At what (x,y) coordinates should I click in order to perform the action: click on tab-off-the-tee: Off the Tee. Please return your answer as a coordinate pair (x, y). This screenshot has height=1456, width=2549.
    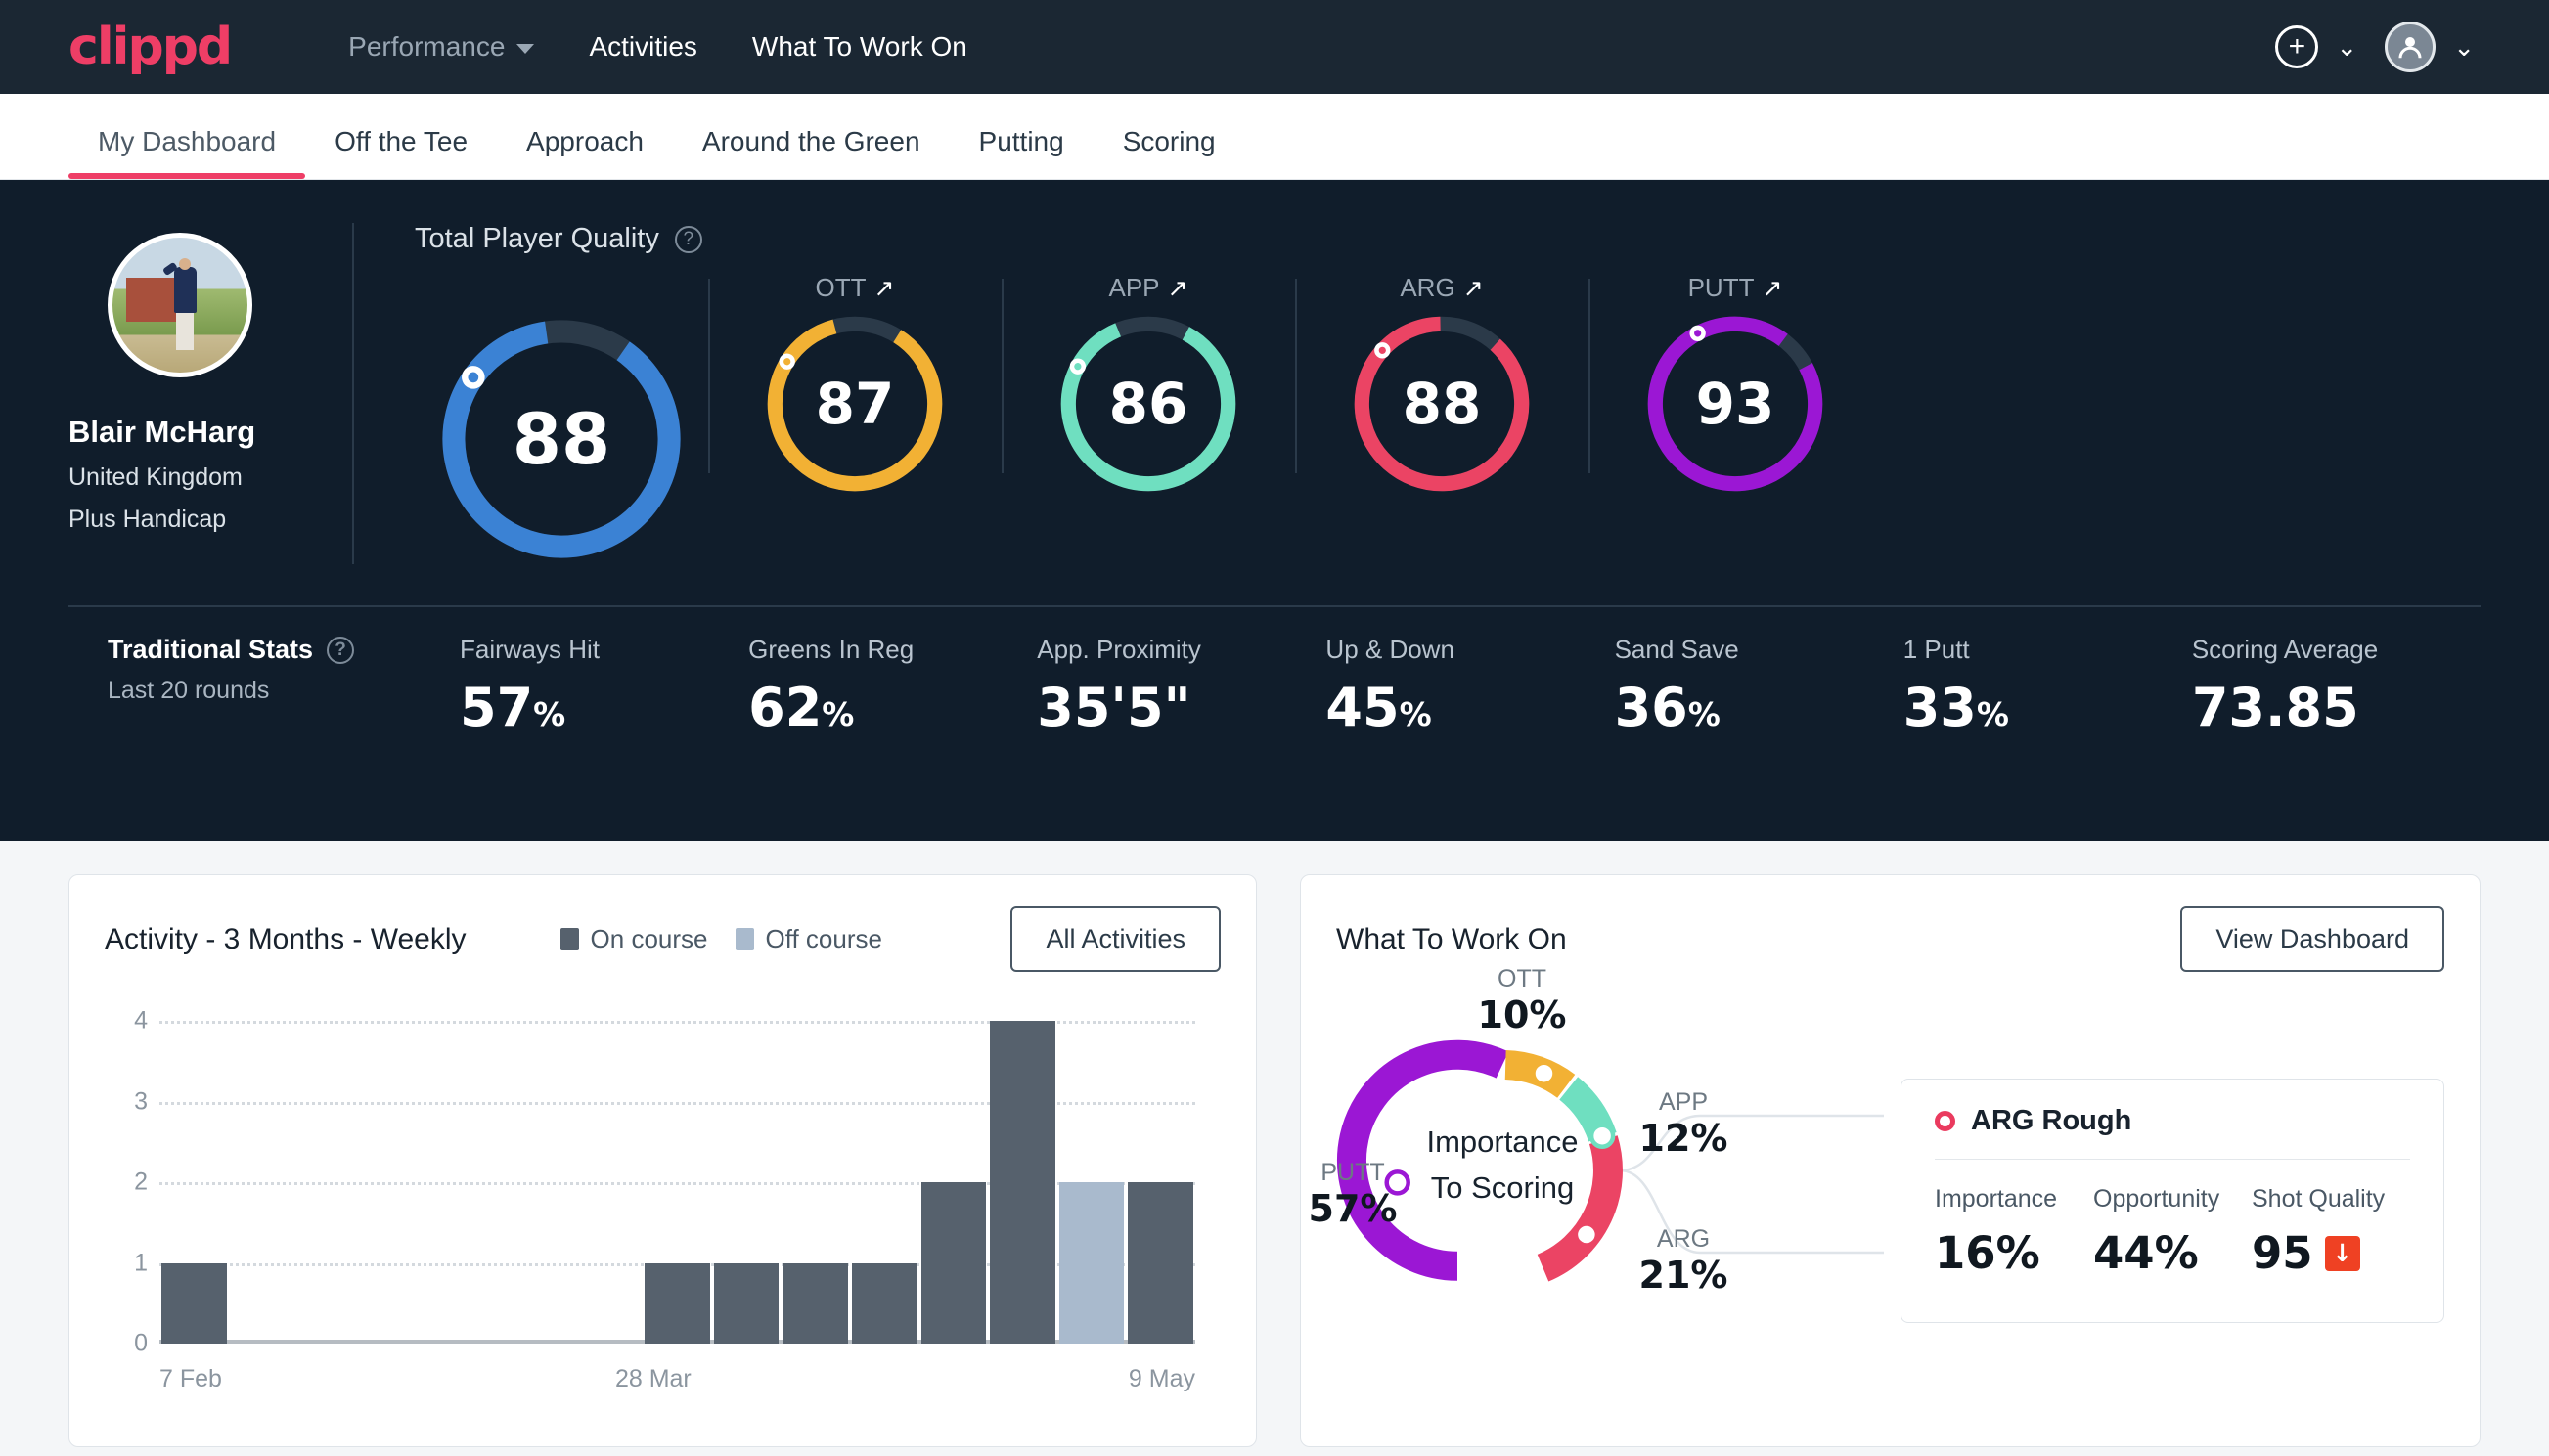
    Looking at the image, I should click on (401, 152).